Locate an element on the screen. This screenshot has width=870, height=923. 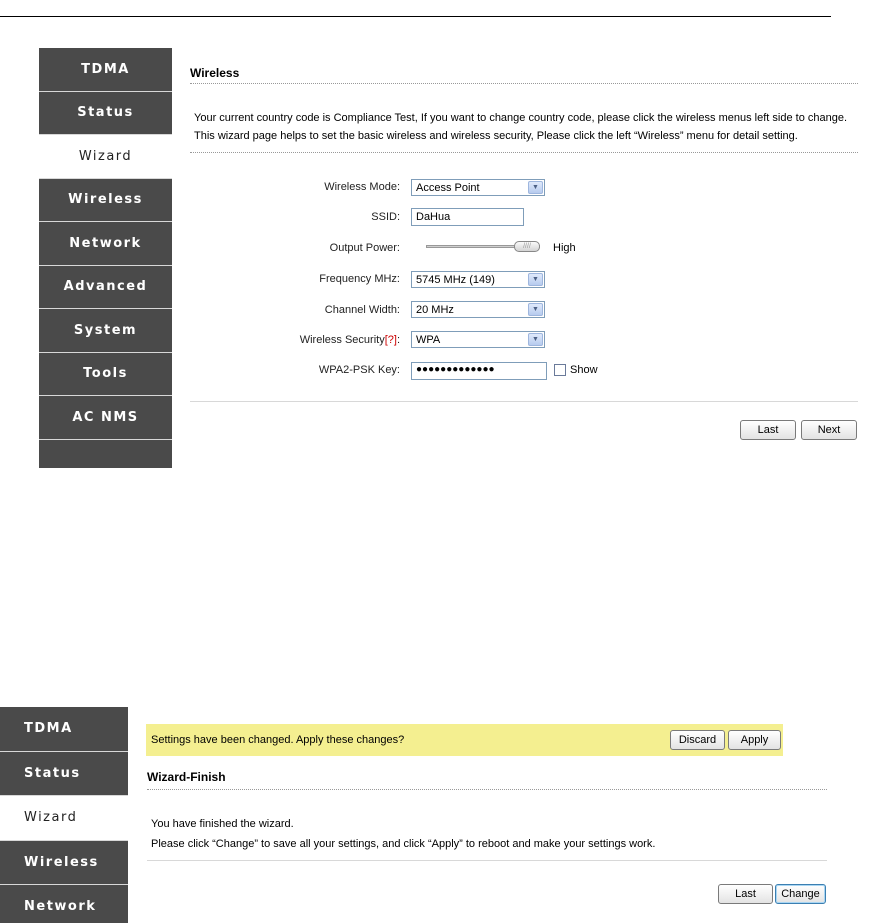
menu-item-label: Advanced is located at coordinates (105, 287).